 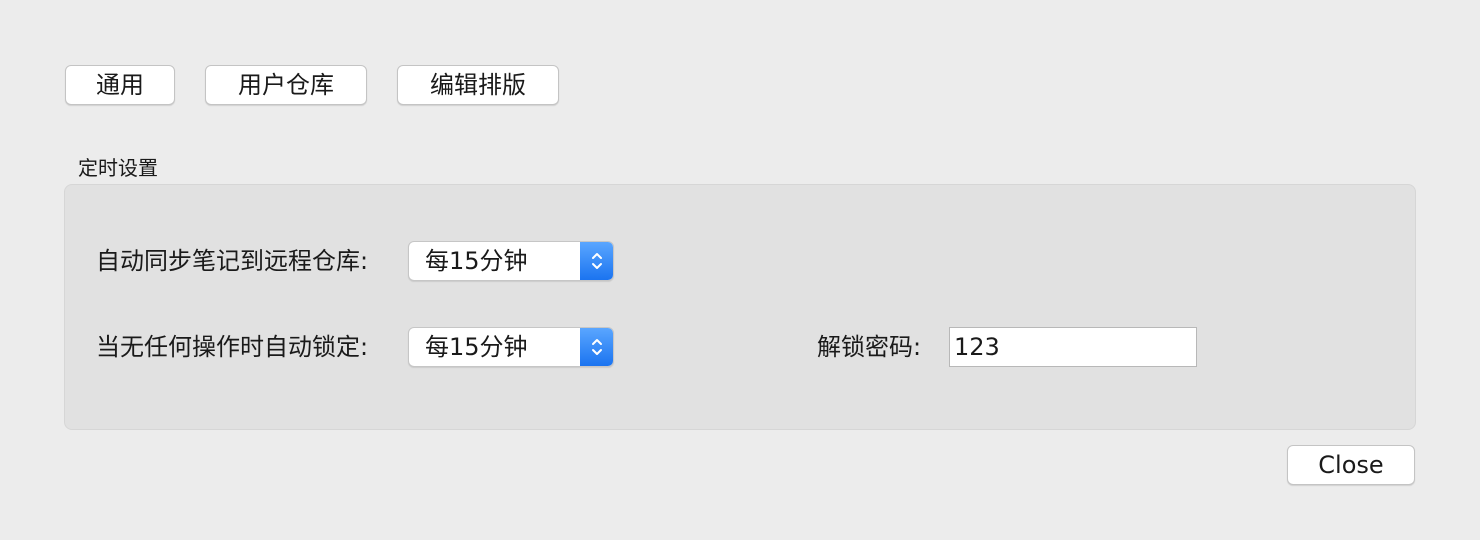 I want to click on auto-lock-label: 当无任何操作时自动锁定:, so click(x=232, y=347).